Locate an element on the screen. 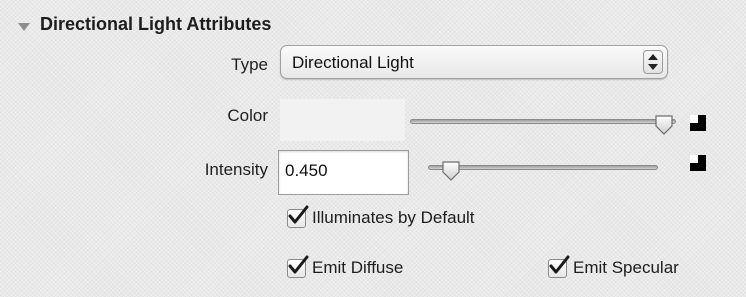 The width and height of the screenshot is (746, 297). section-header: Directional Light Attributes is located at coordinates (144, 24).